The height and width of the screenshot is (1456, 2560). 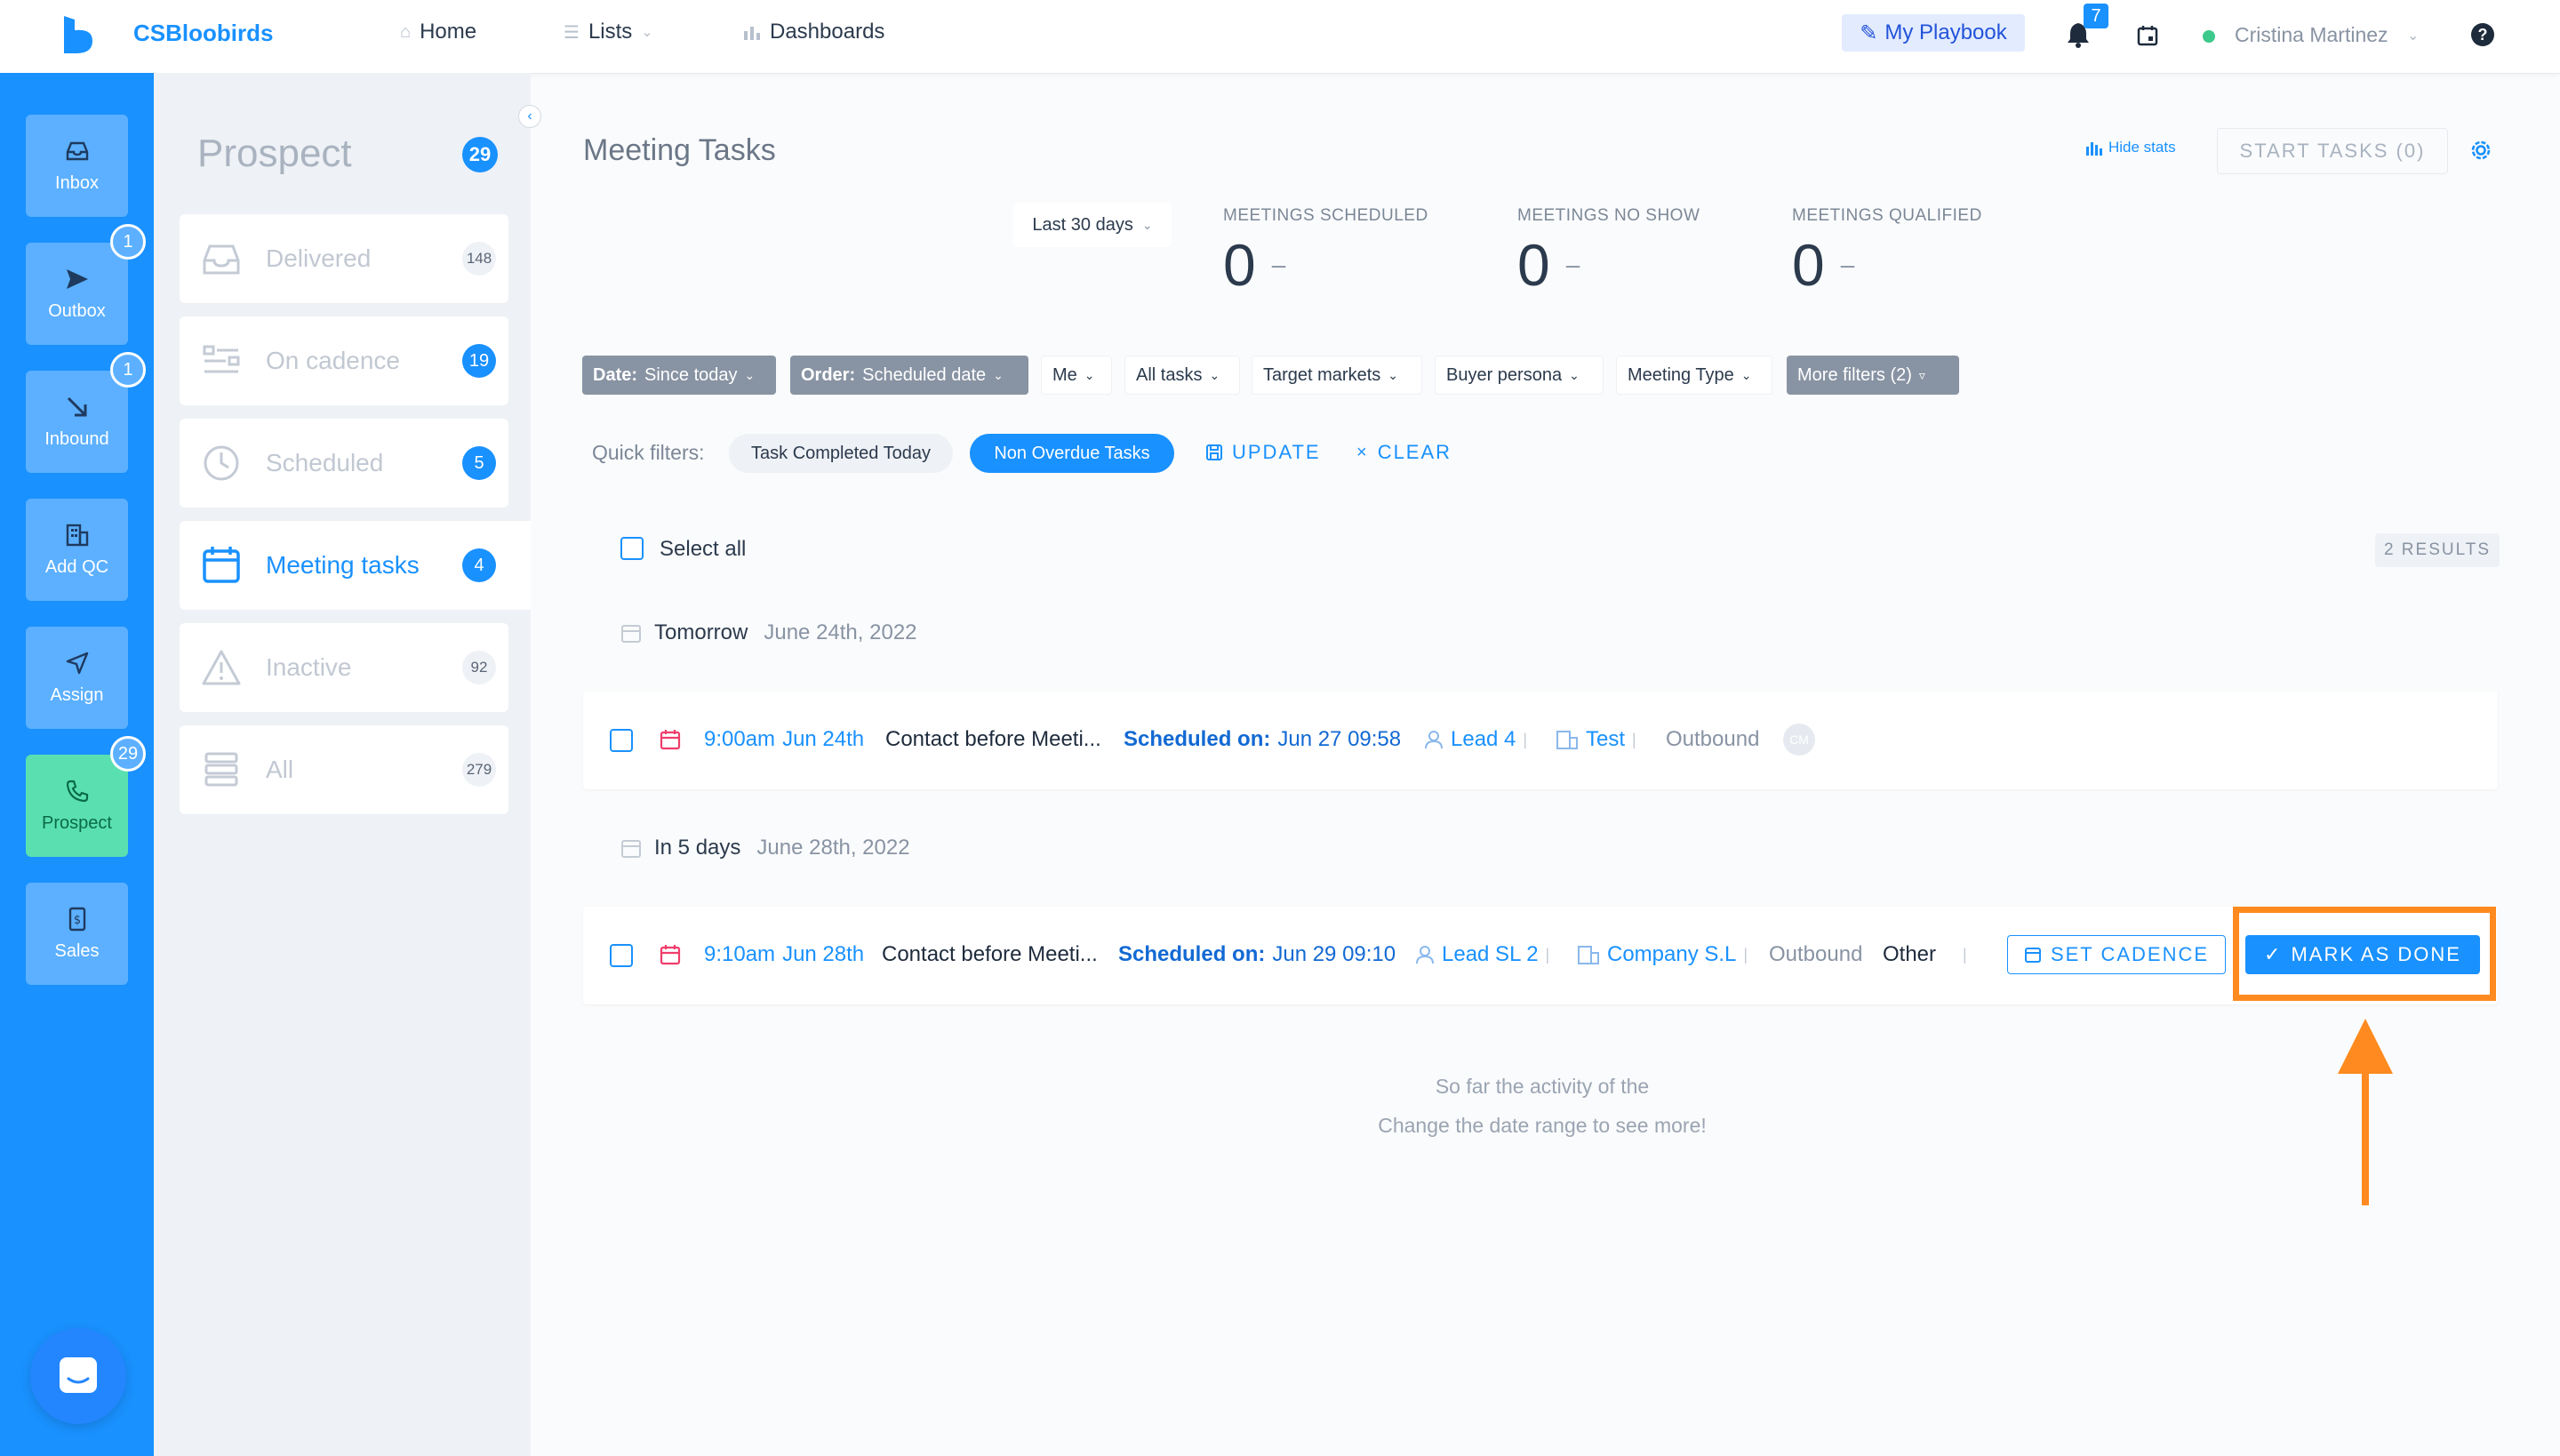 I want to click on hide-stats-link: Hide stats, so click(x=2130, y=147).